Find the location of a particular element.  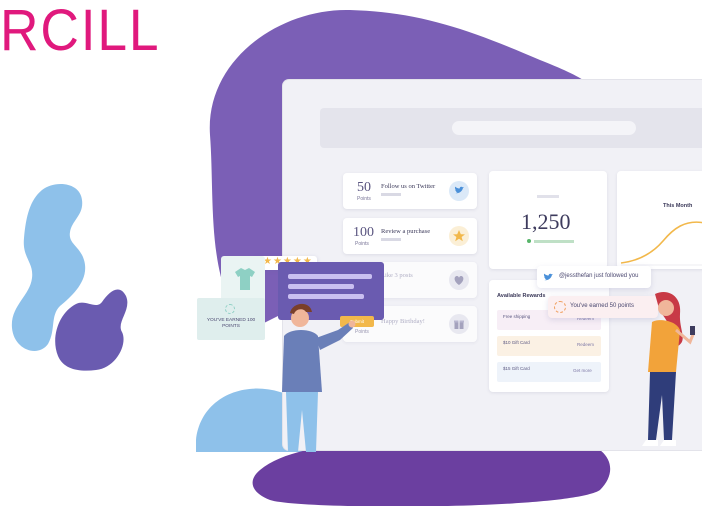

tshirt-icon is located at coordinates (245, 279).